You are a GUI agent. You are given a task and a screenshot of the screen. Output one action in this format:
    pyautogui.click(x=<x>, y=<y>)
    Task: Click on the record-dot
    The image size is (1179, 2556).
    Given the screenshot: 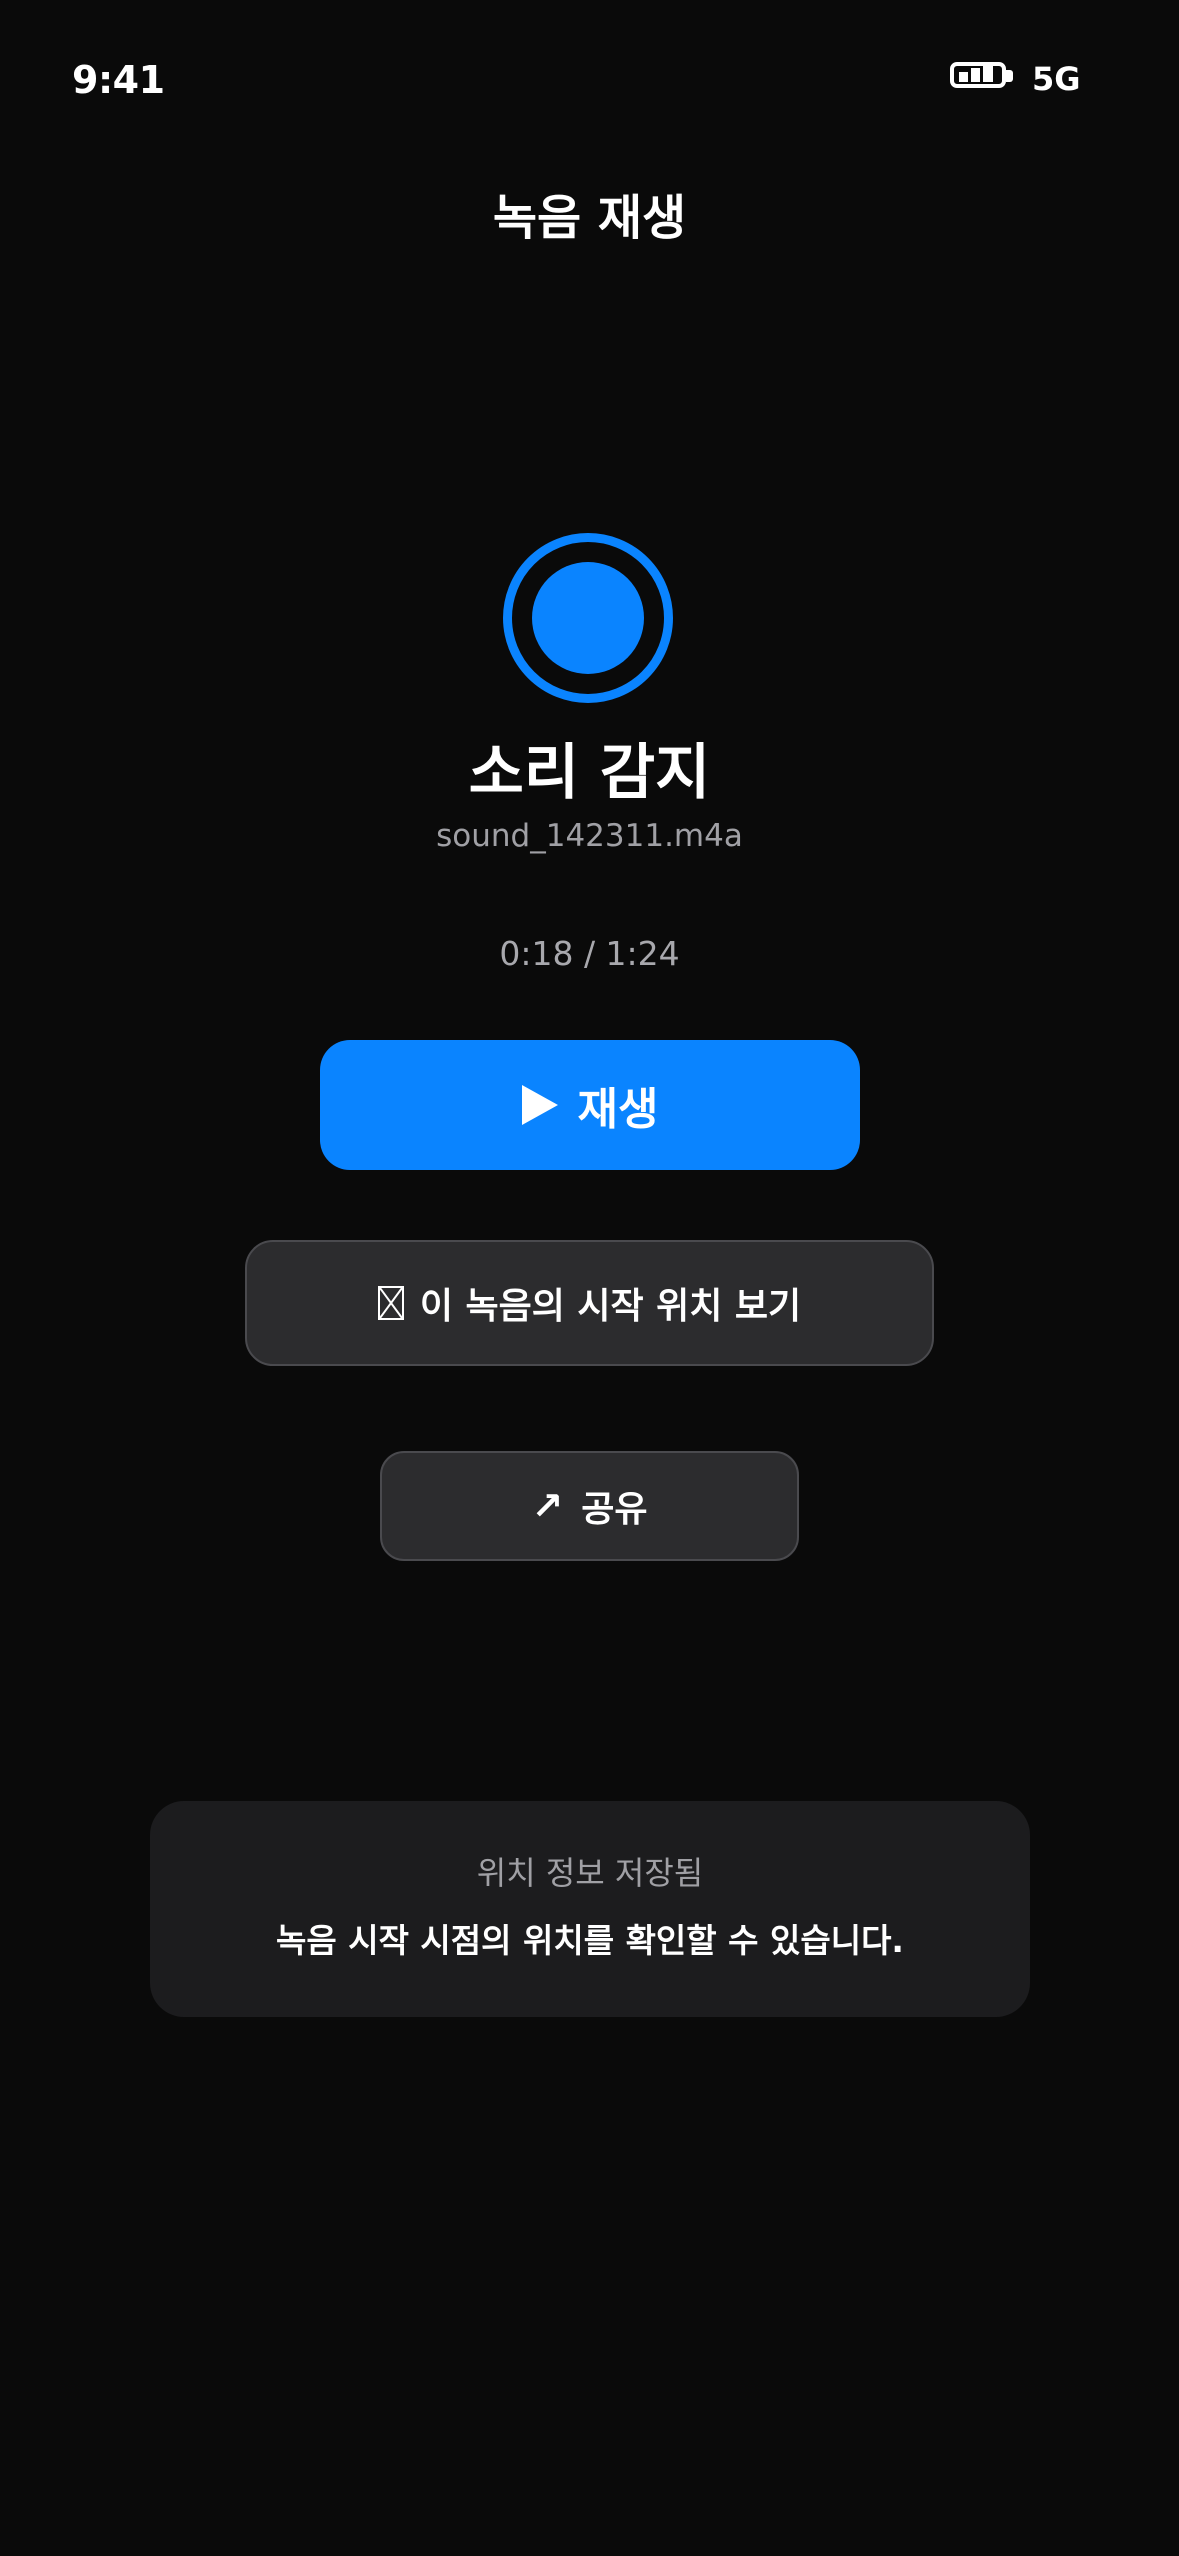 What is the action you would take?
    pyautogui.click(x=588, y=618)
    